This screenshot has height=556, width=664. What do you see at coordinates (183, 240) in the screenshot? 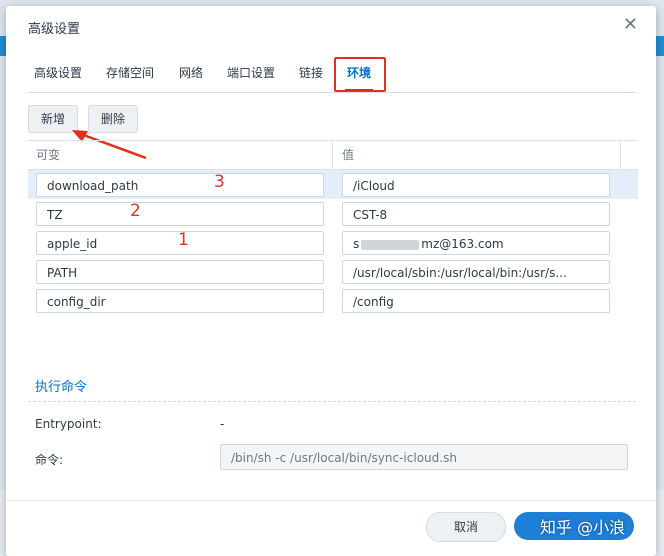
I see `annotation-number: 1` at bounding box center [183, 240].